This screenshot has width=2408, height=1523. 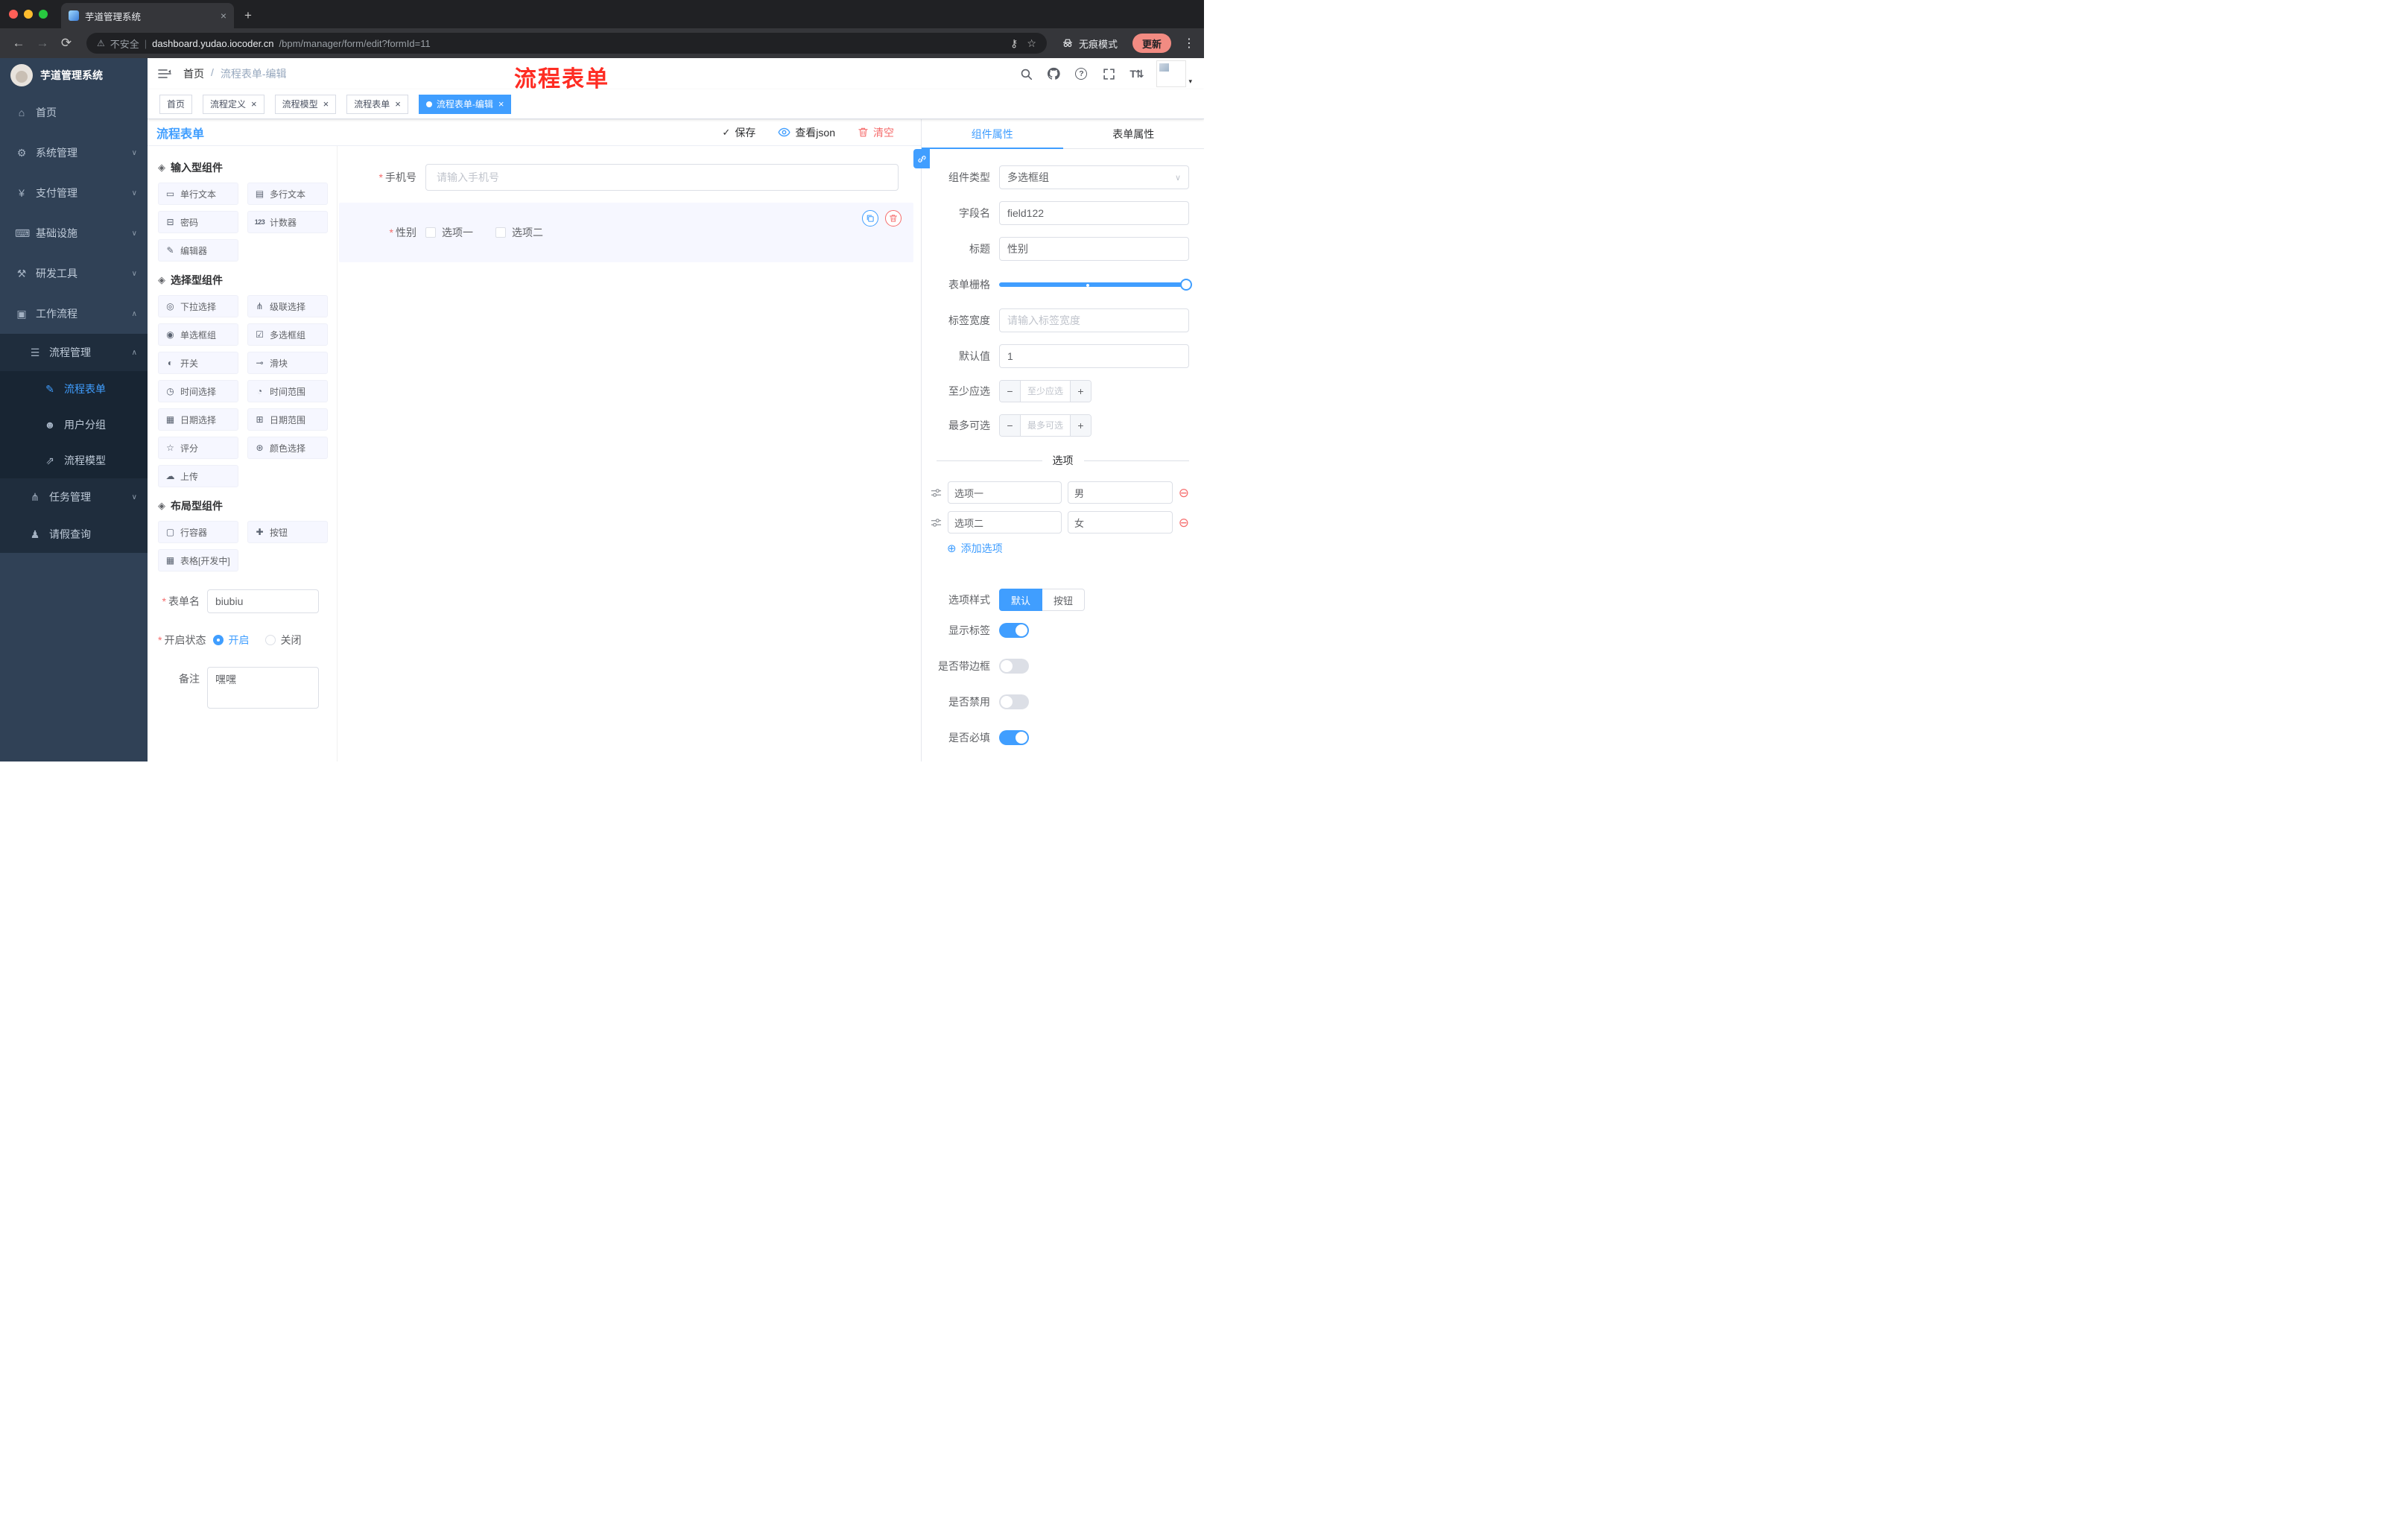 What do you see at coordinates (1045, 392) in the screenshot?
I see `min-select-input` at bounding box center [1045, 392].